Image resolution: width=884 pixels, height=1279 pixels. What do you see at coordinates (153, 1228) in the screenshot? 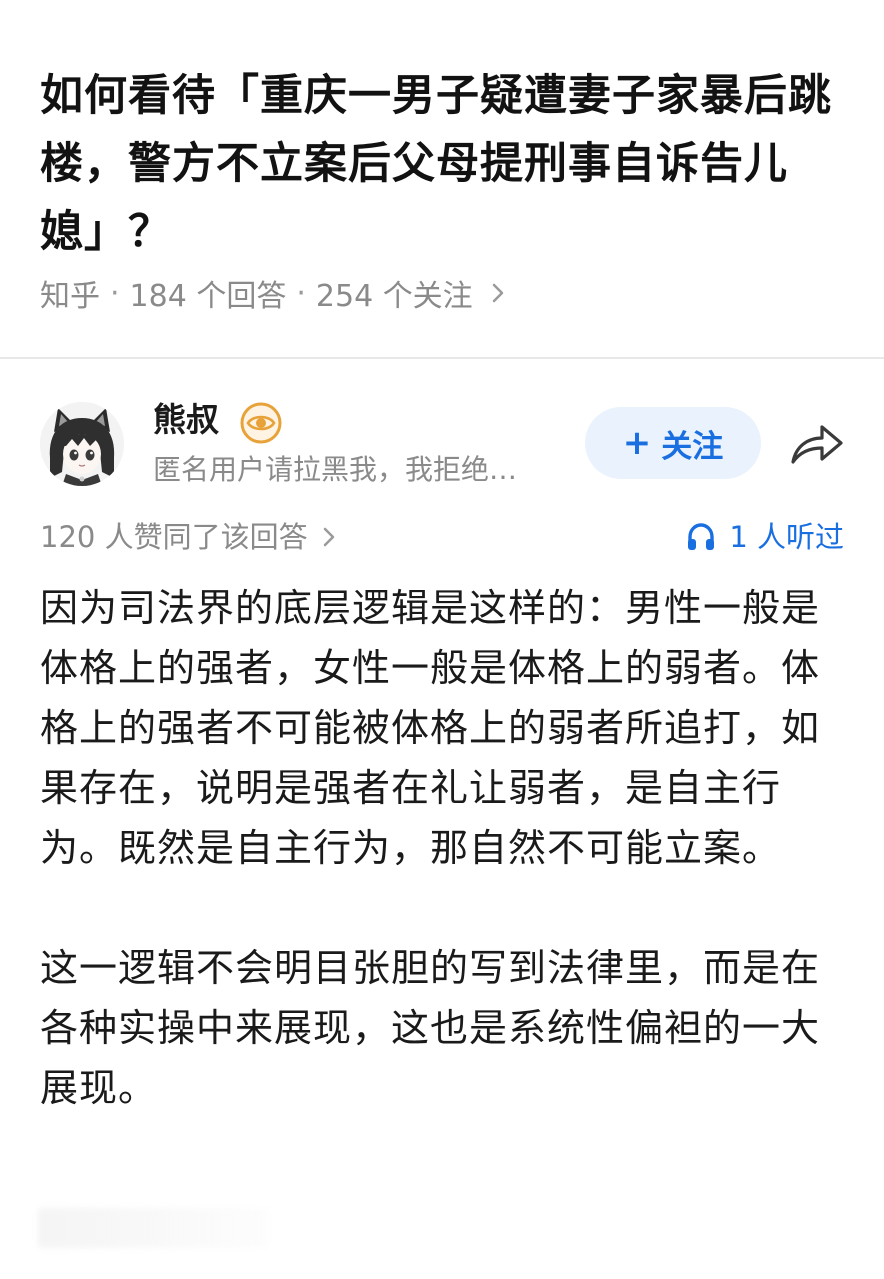
I see `watermark` at bounding box center [153, 1228].